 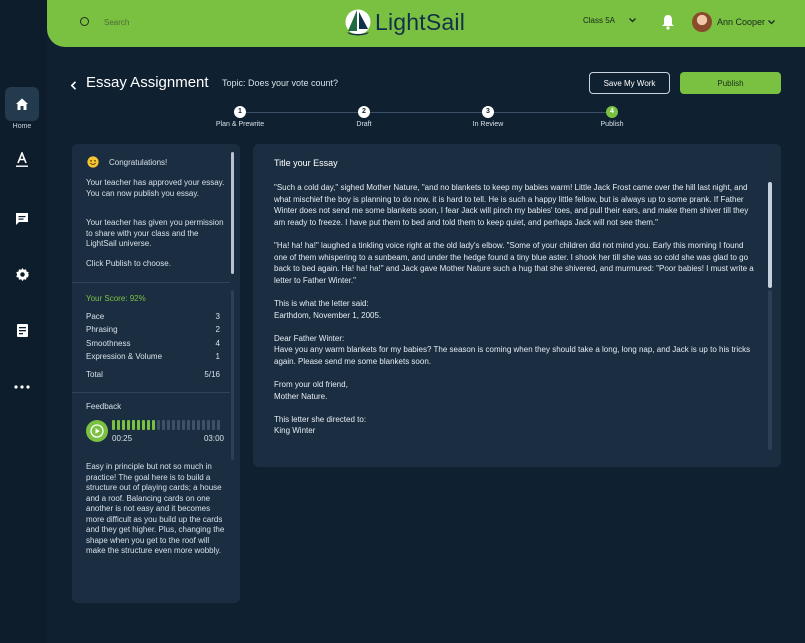 I want to click on step-label: Plan & Prewrite, so click(x=240, y=124).